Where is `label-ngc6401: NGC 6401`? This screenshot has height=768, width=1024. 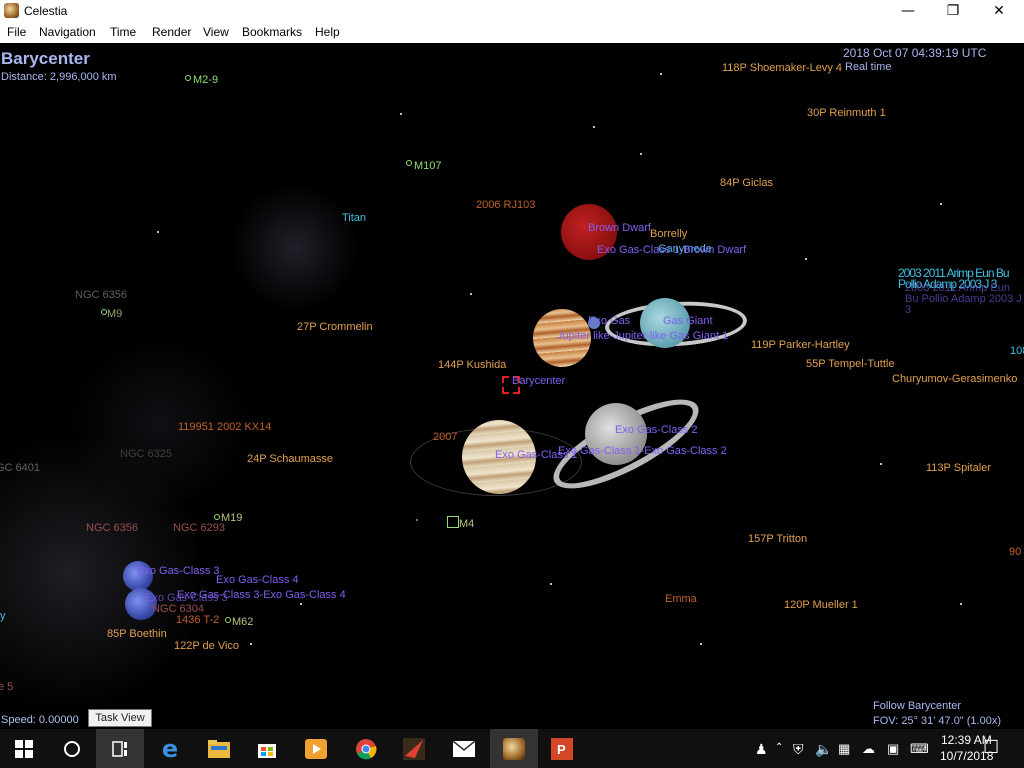 label-ngc6401: NGC 6401 is located at coordinates (20, 468).